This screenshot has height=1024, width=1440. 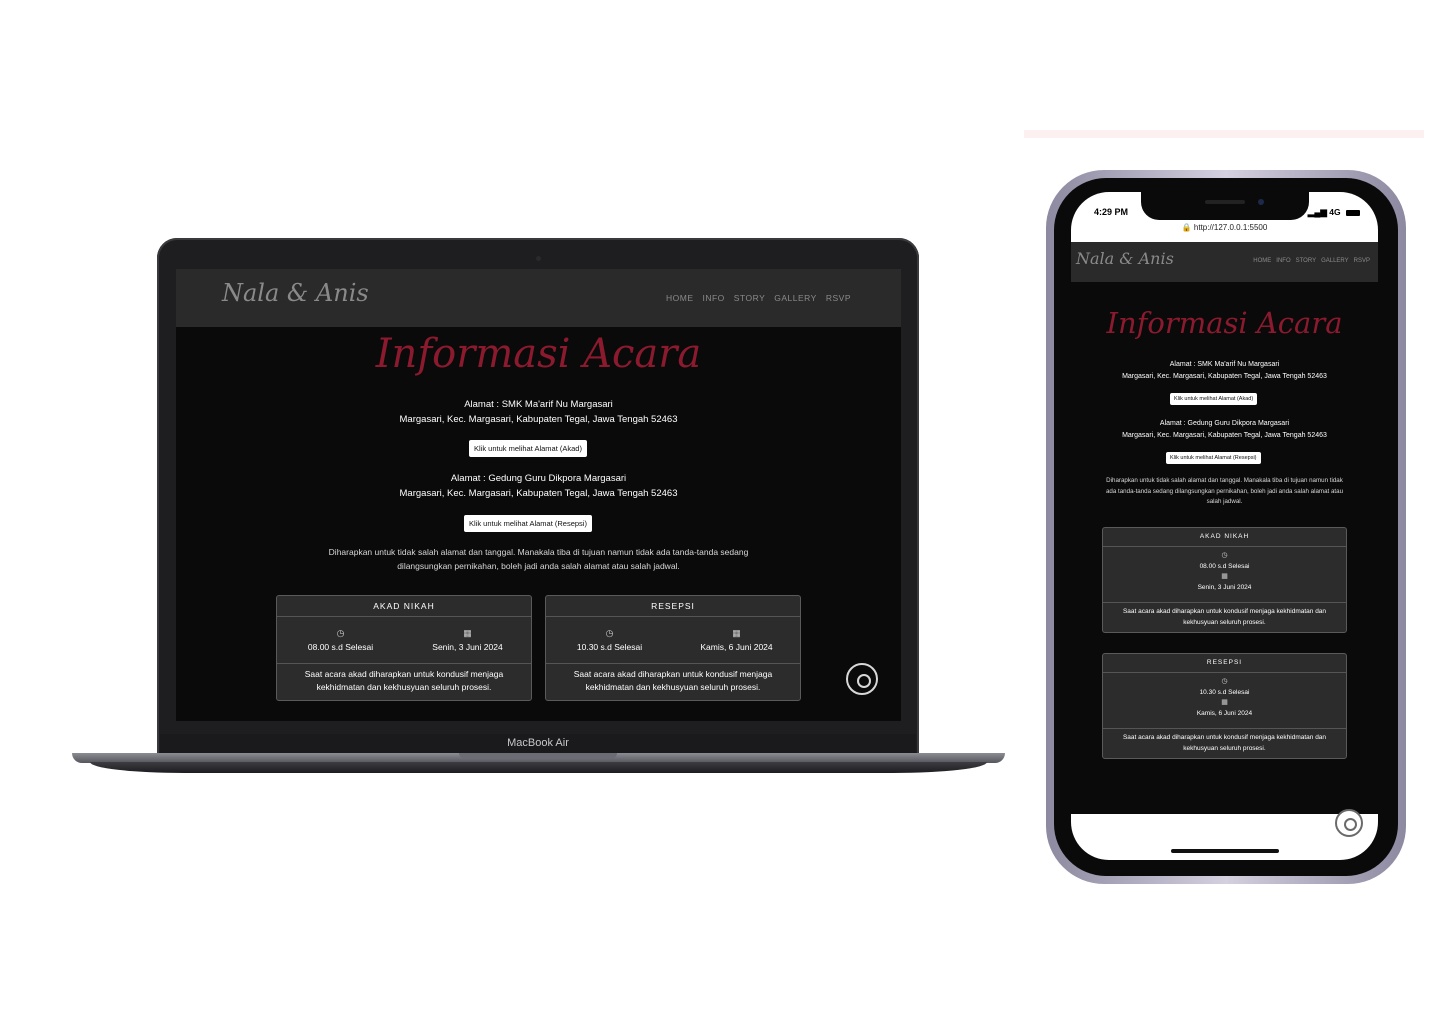 What do you see at coordinates (1225, 202) in the screenshot?
I see `phone-speaker` at bounding box center [1225, 202].